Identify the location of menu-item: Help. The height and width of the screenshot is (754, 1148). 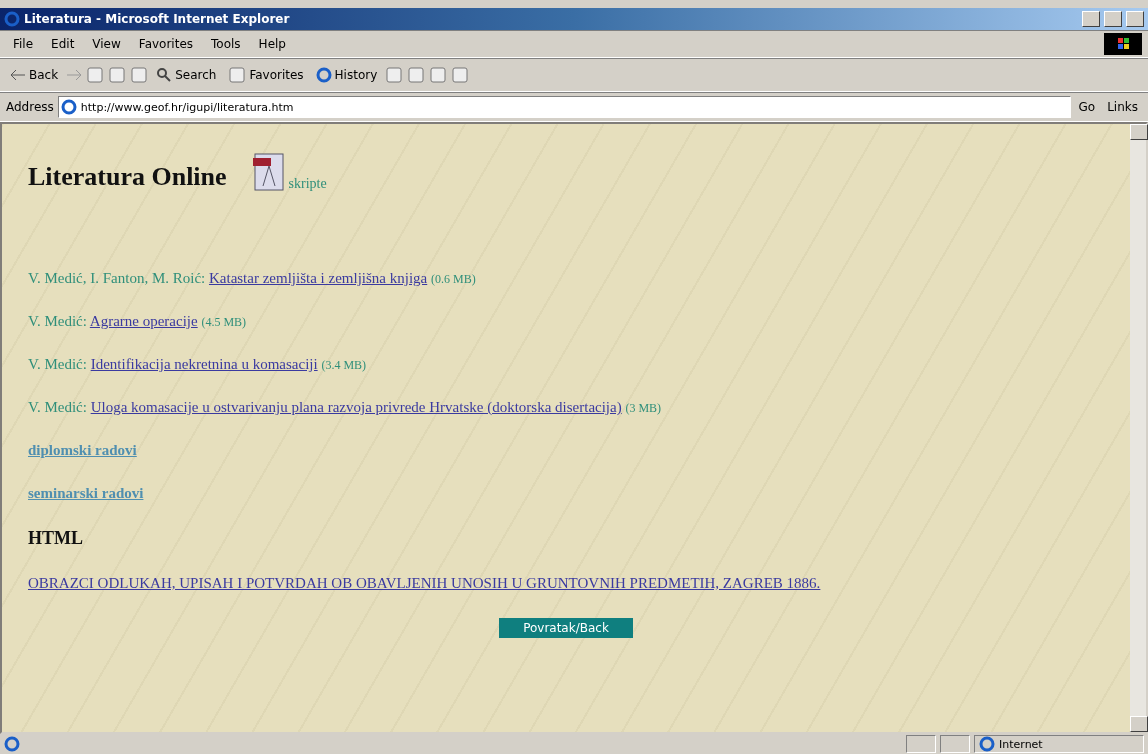
(272, 44).